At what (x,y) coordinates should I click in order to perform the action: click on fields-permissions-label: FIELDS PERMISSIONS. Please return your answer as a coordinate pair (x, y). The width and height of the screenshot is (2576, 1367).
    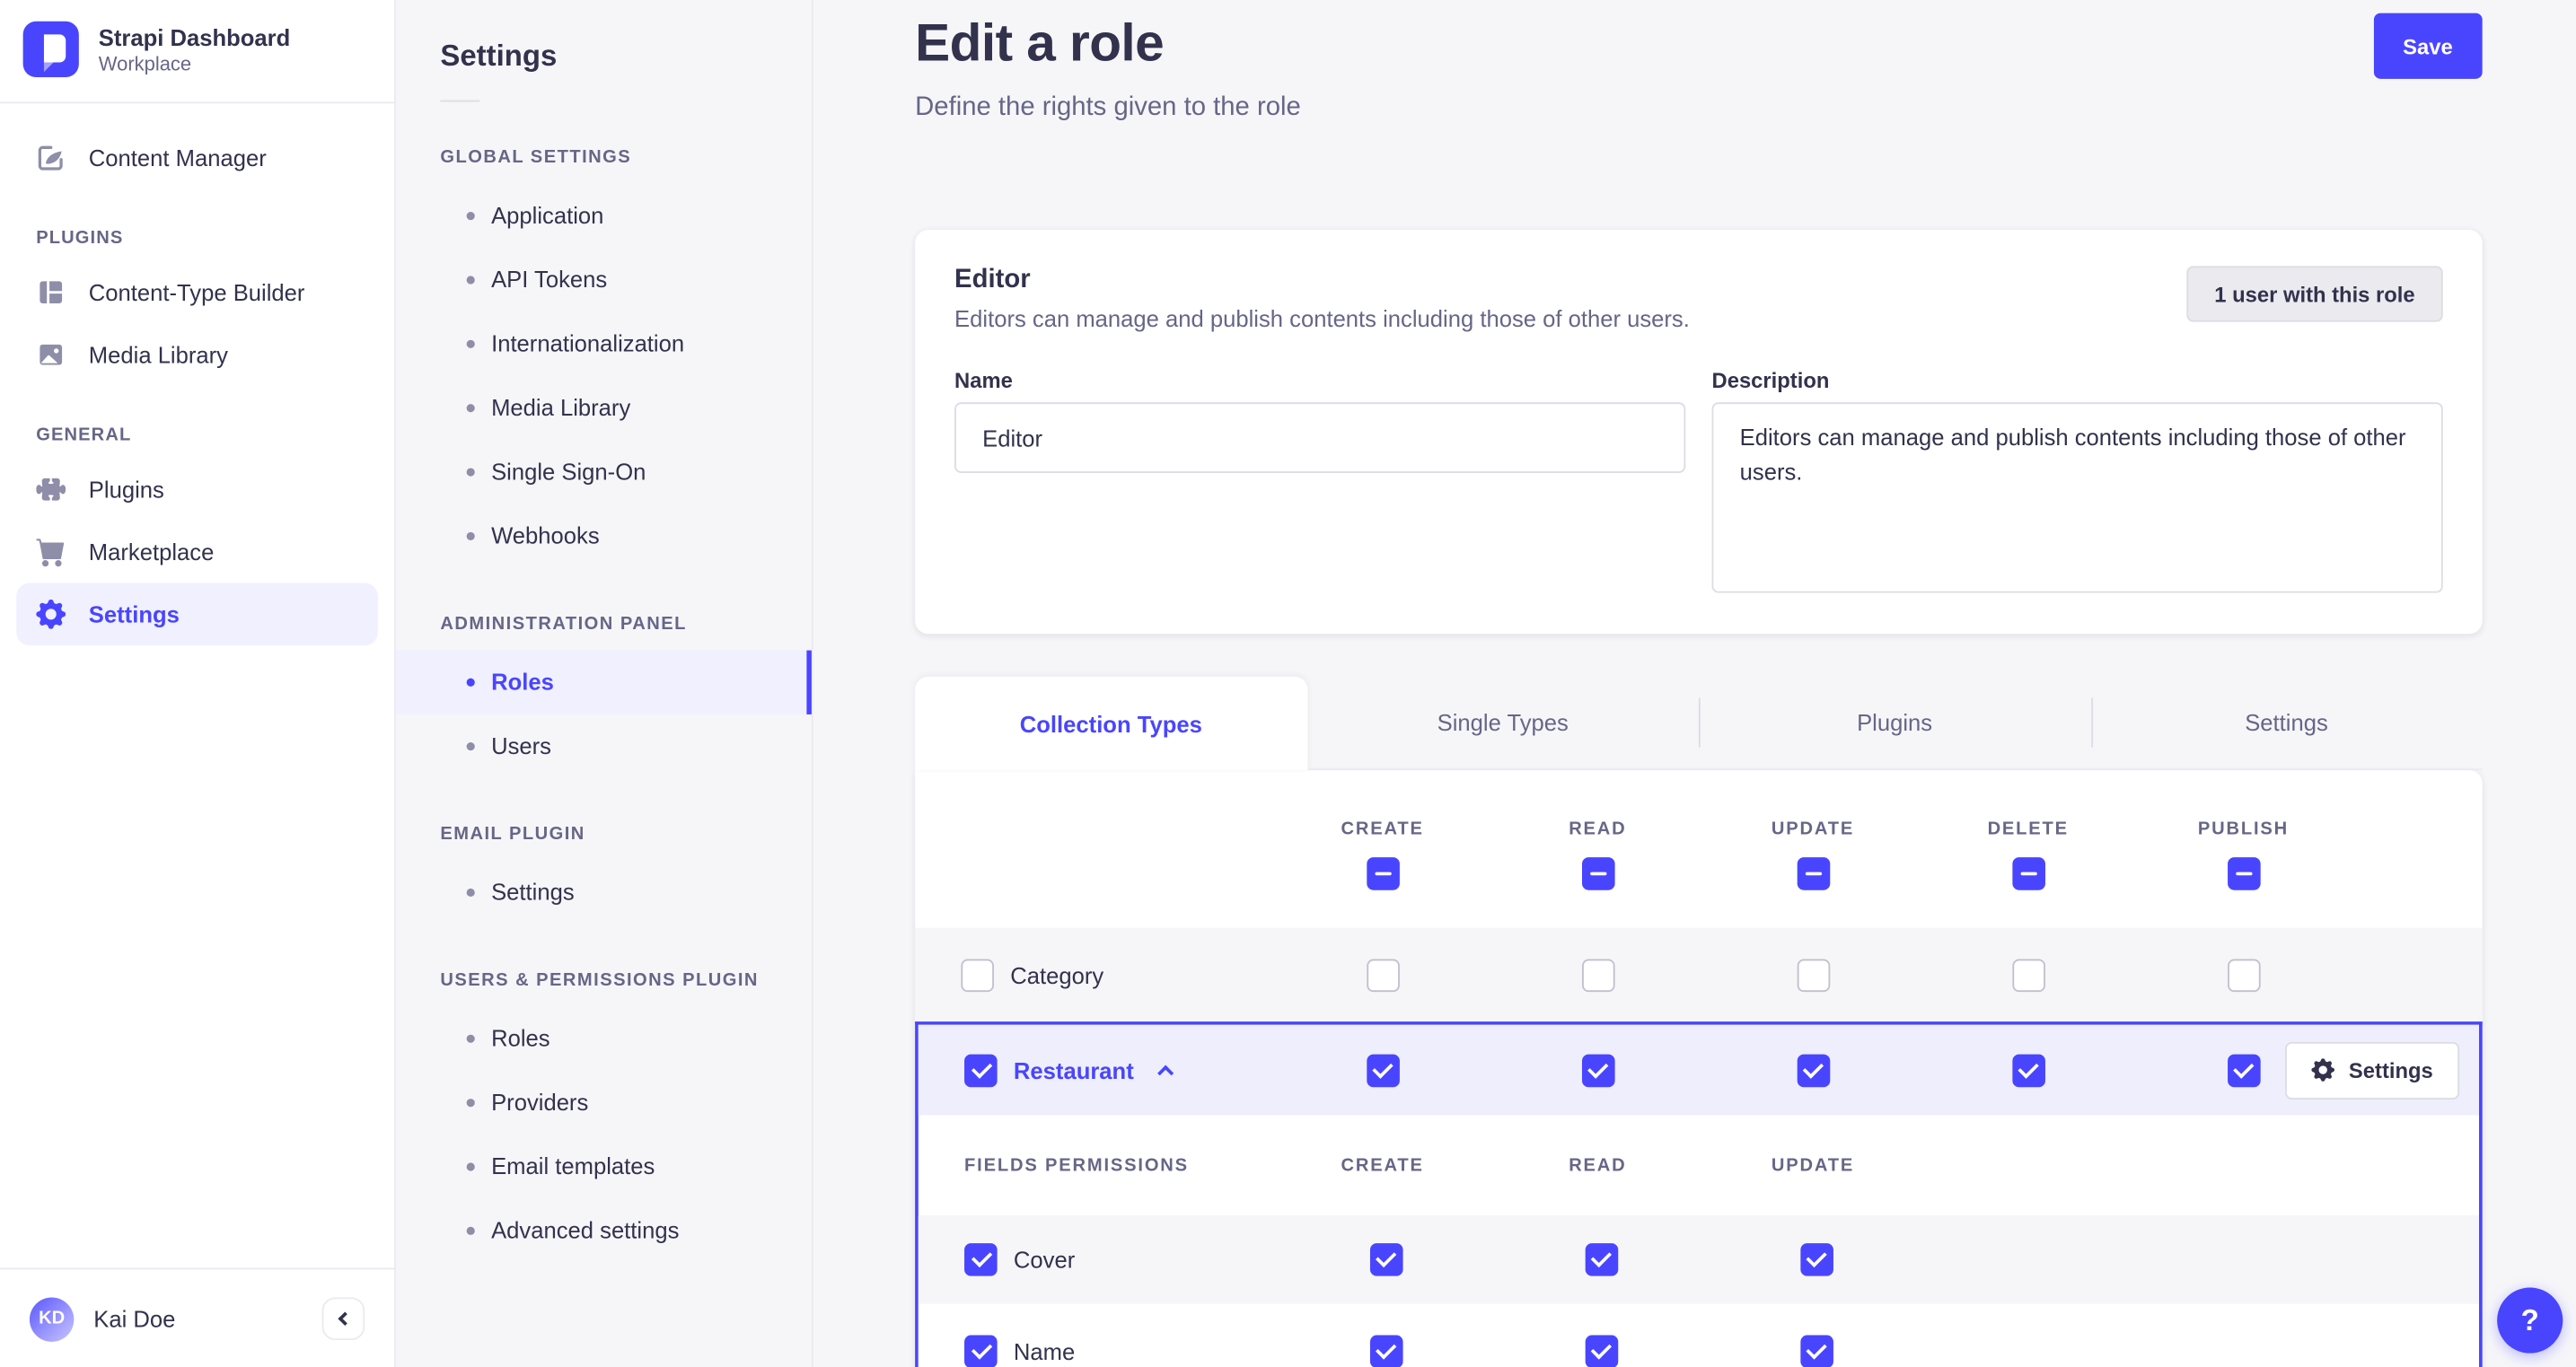
    Looking at the image, I should click on (1076, 1165).